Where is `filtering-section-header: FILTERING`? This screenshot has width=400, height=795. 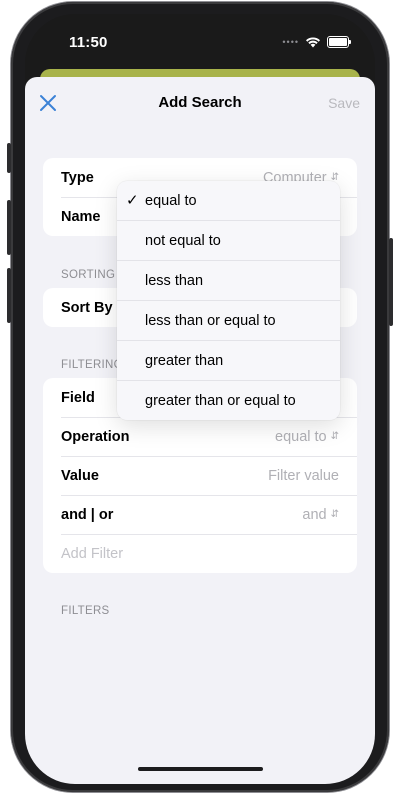
filtering-section-header: FILTERING is located at coordinates (92, 365).